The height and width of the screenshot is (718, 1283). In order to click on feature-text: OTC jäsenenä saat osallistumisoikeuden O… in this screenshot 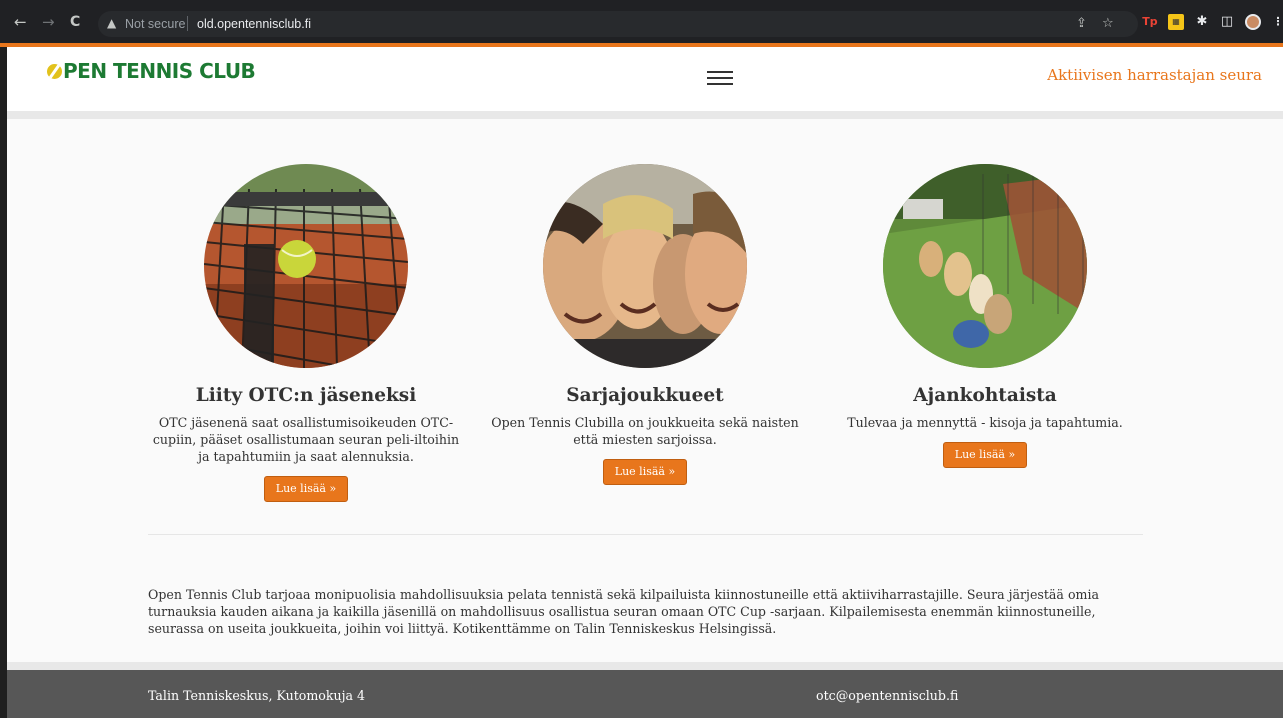, I will do `click(306, 439)`.